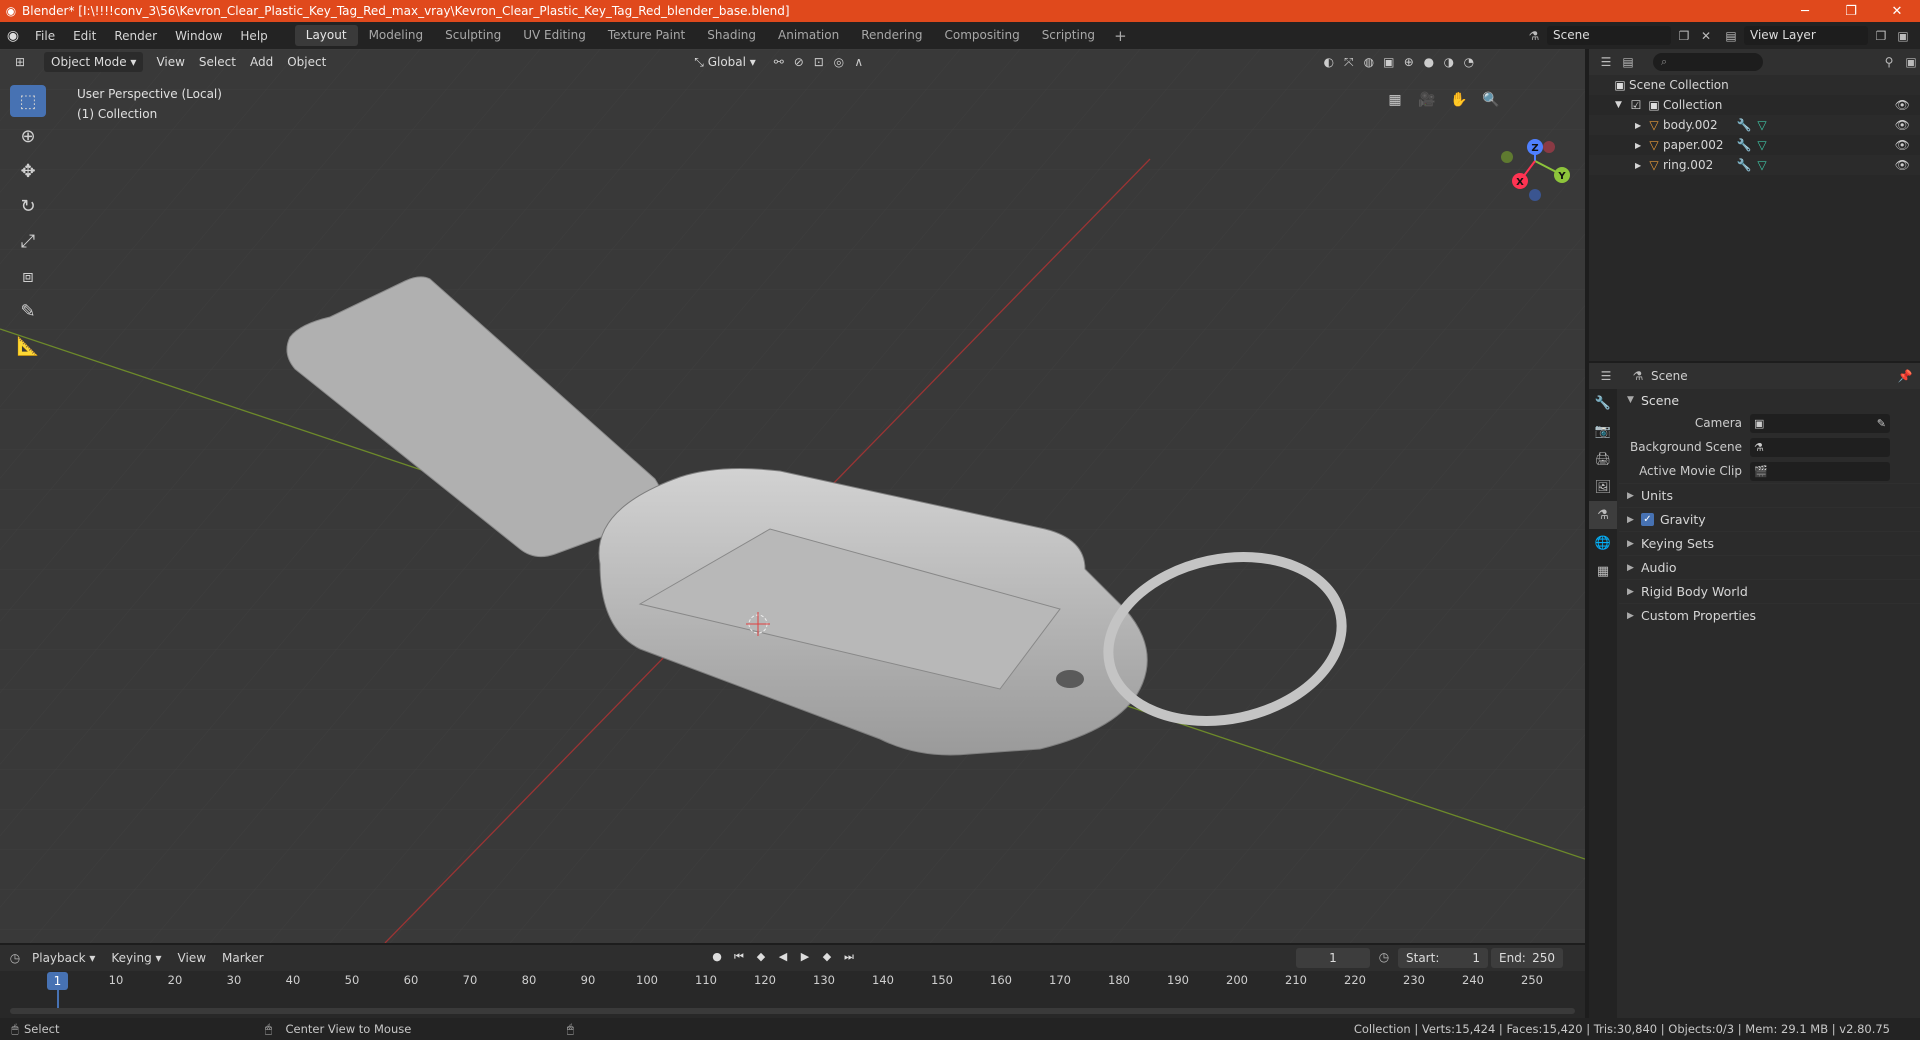 This screenshot has height=1040, width=1920. What do you see at coordinates (1527, 958) in the screenshot?
I see `end-frame-field: End: 250` at bounding box center [1527, 958].